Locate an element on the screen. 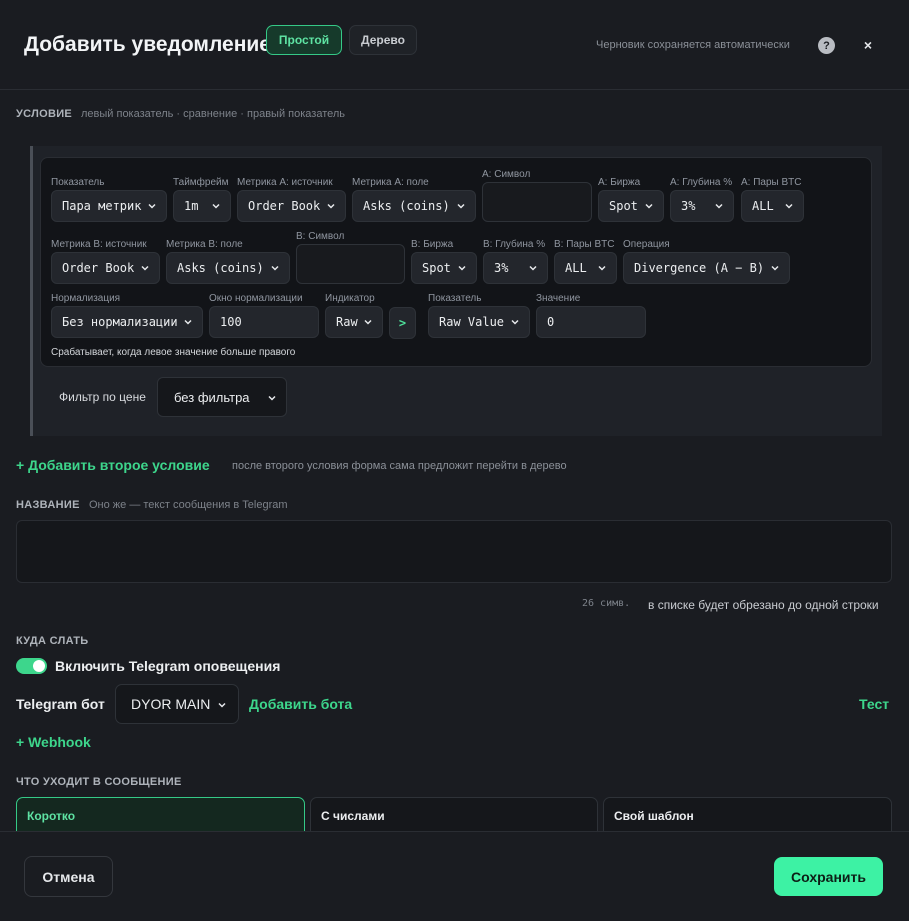 The image size is (909, 921). help-icon: ? is located at coordinates (826, 45).